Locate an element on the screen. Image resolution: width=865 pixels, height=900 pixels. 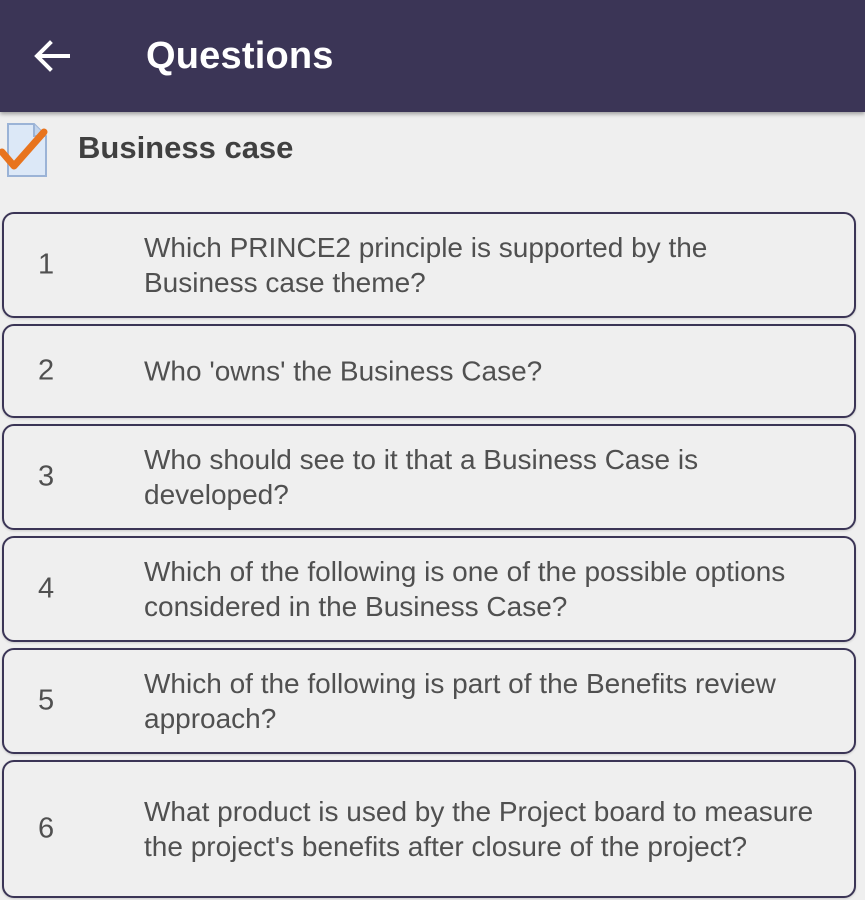
question-text: Who 'owns' the Business Case? is located at coordinates (343, 371).